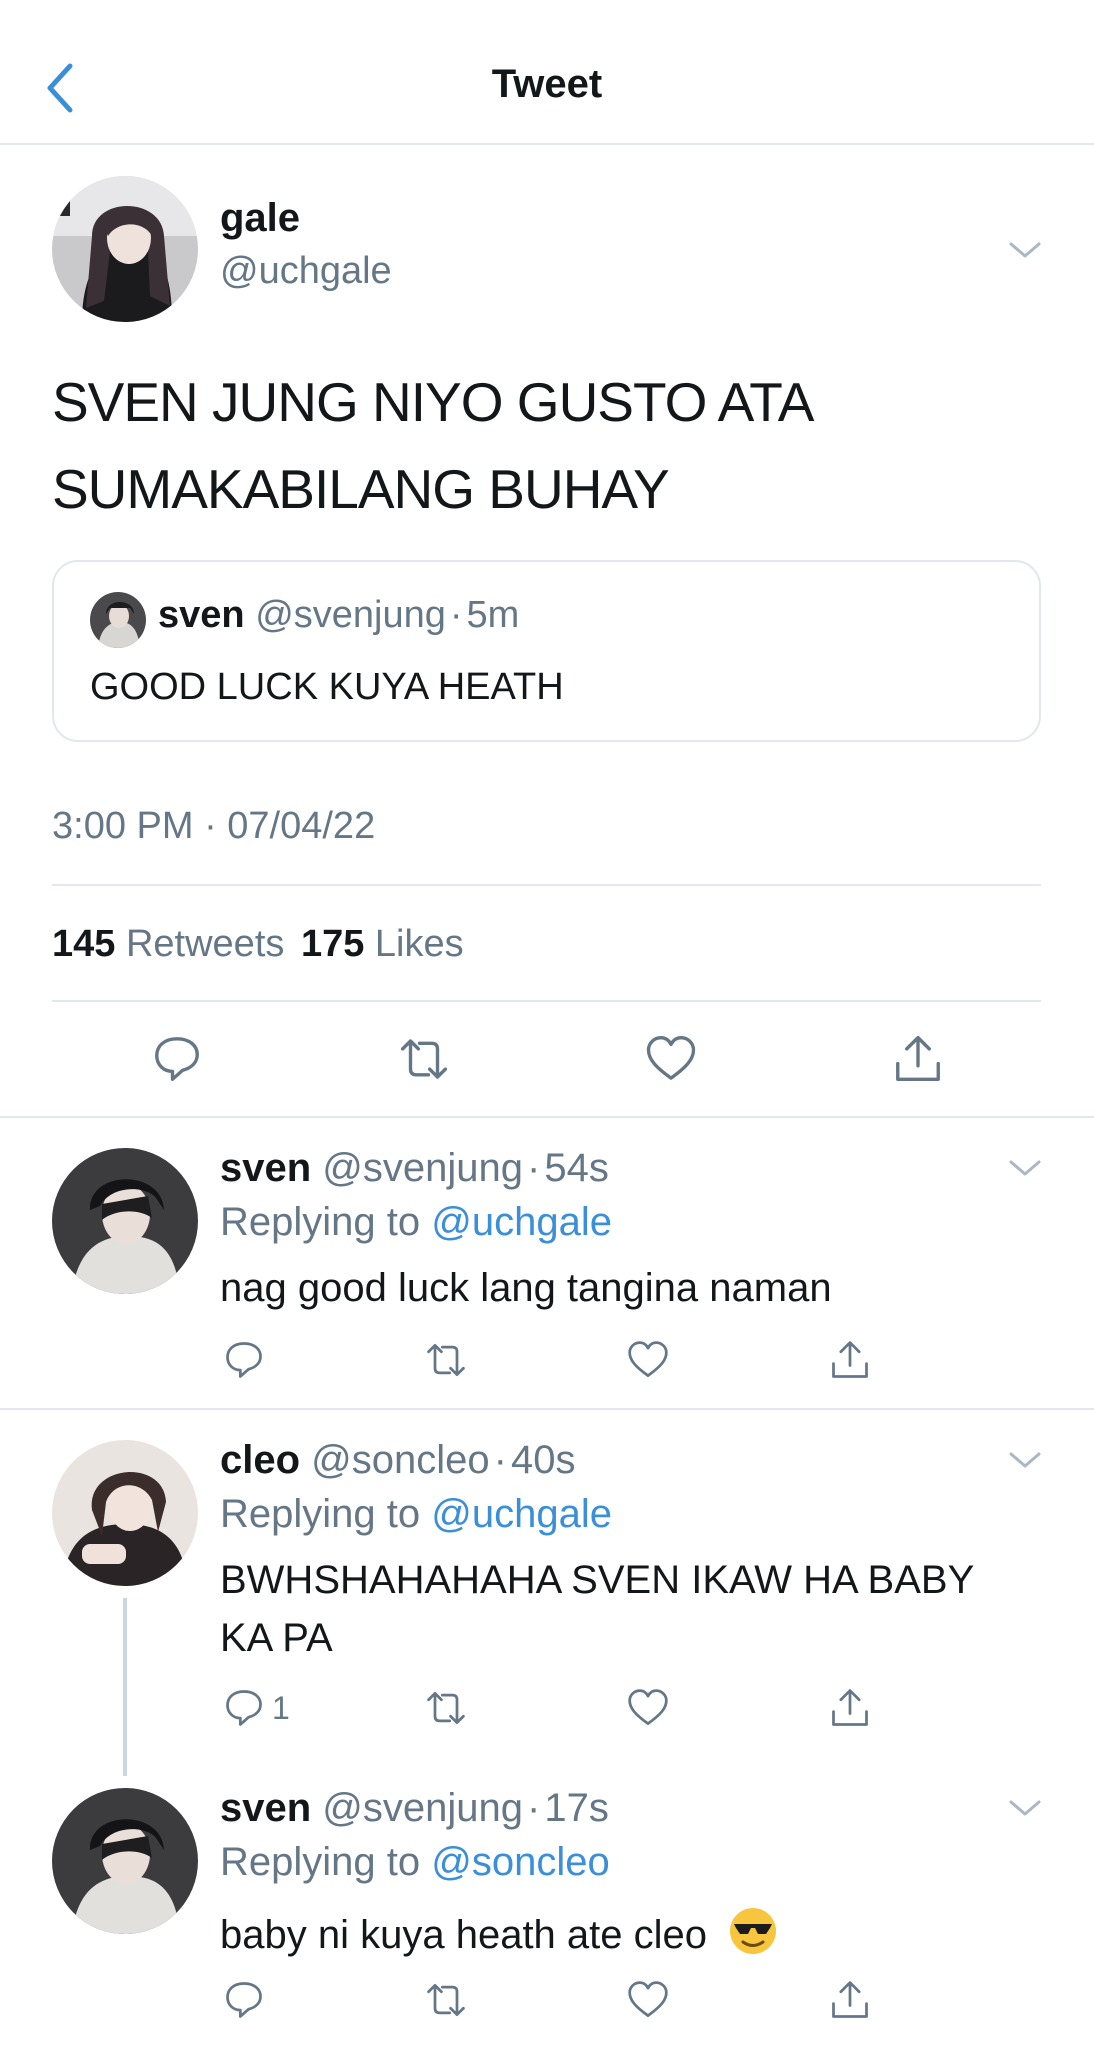  Describe the element at coordinates (84, 944) in the screenshot. I see `retweets-count: 145` at that location.